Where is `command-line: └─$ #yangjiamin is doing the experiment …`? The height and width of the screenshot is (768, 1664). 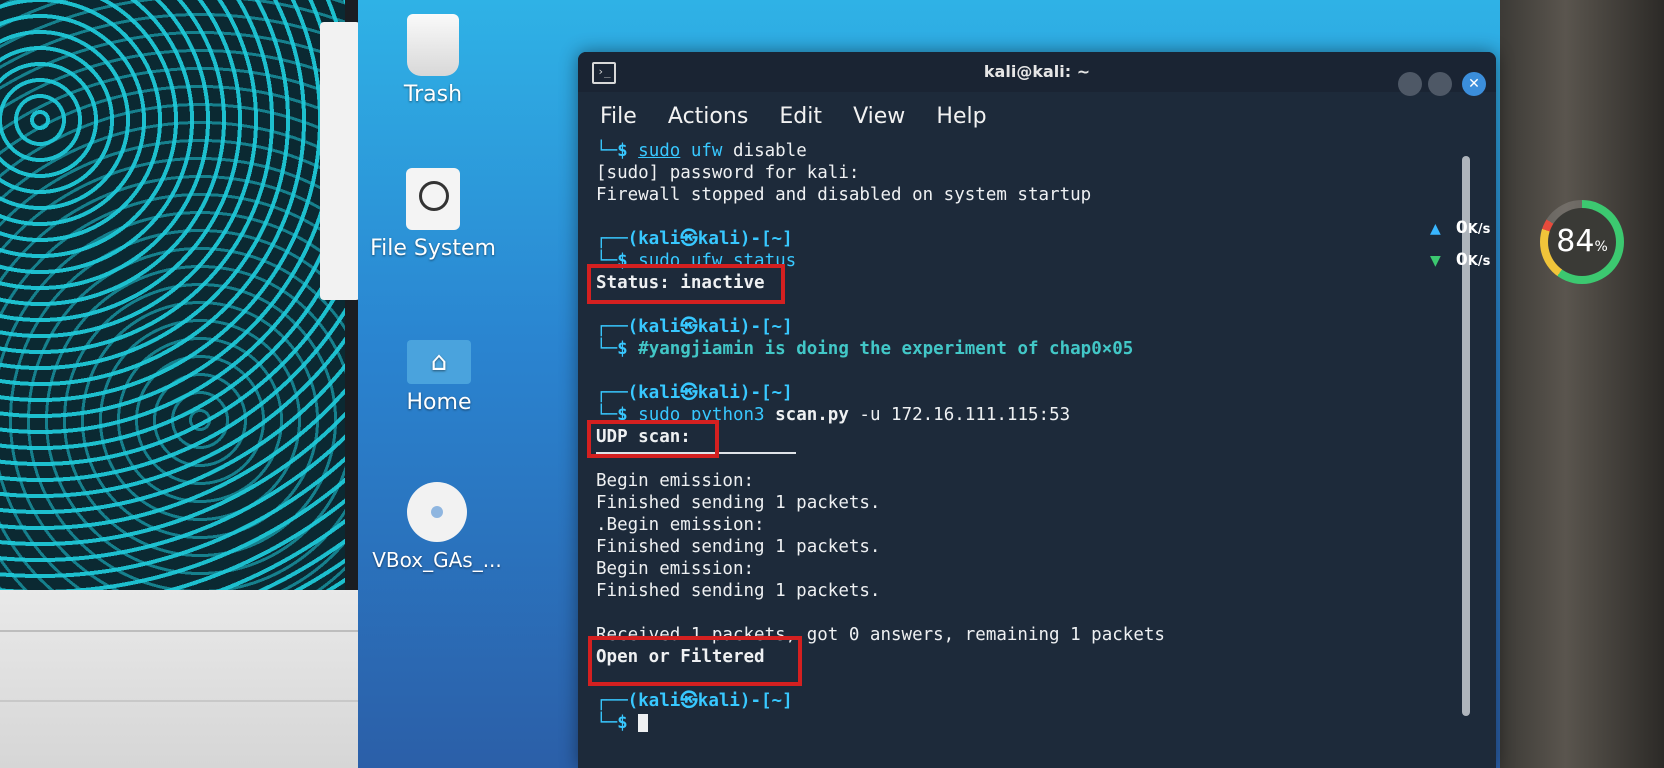 command-line: └─$ #yangjiamin is doing the experiment … is located at coordinates (865, 349).